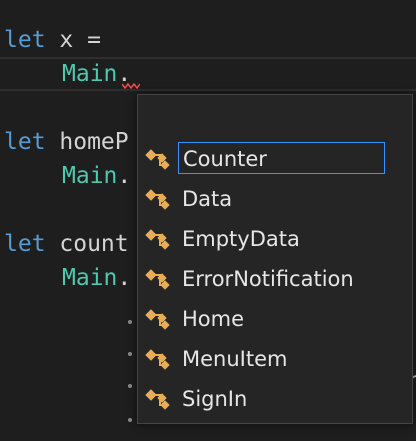 The image size is (416, 441). I want to click on code-line-2: Main., so click(96, 74).